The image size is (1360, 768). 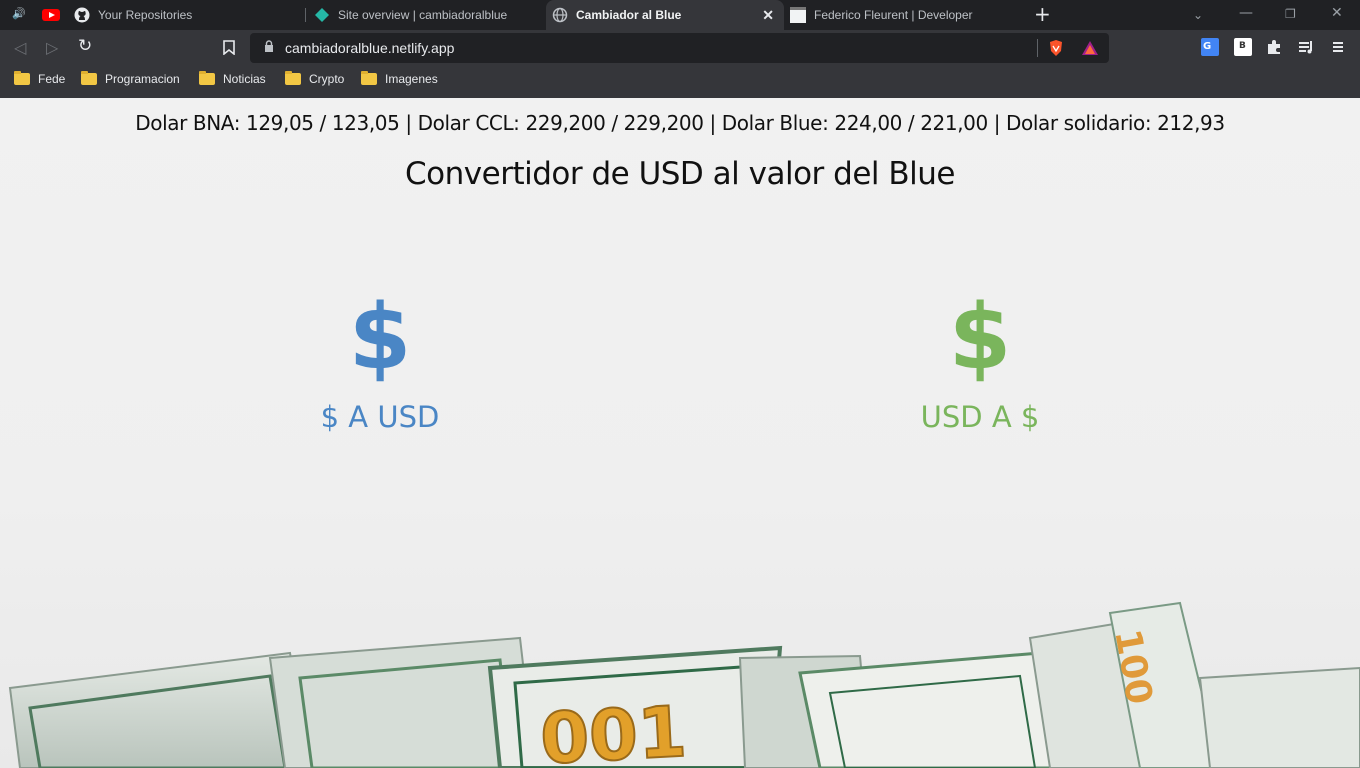 What do you see at coordinates (1338, 47) in the screenshot?
I see `menu-icon` at bounding box center [1338, 47].